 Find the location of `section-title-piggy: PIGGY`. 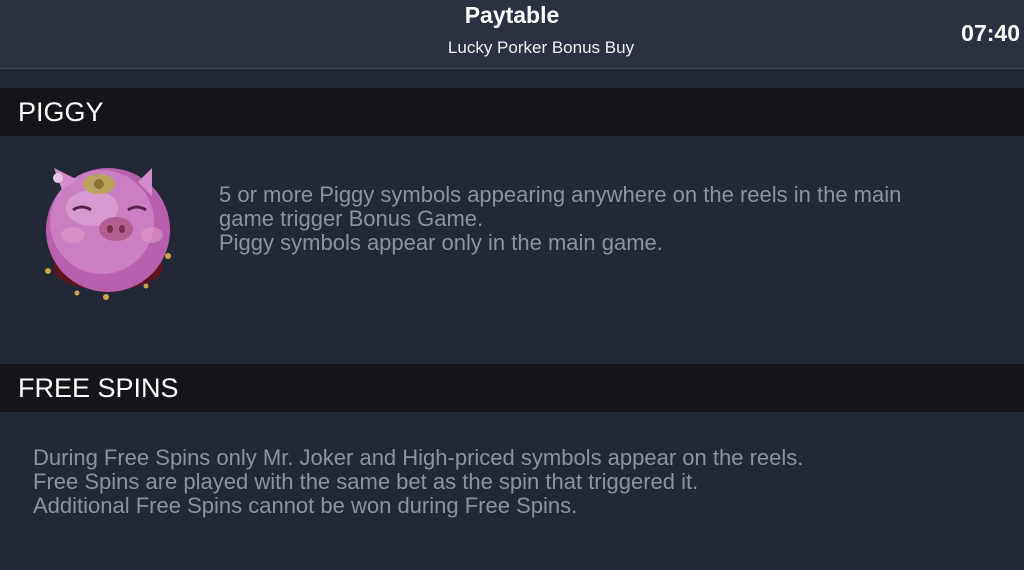

section-title-piggy: PIGGY is located at coordinates (61, 112).